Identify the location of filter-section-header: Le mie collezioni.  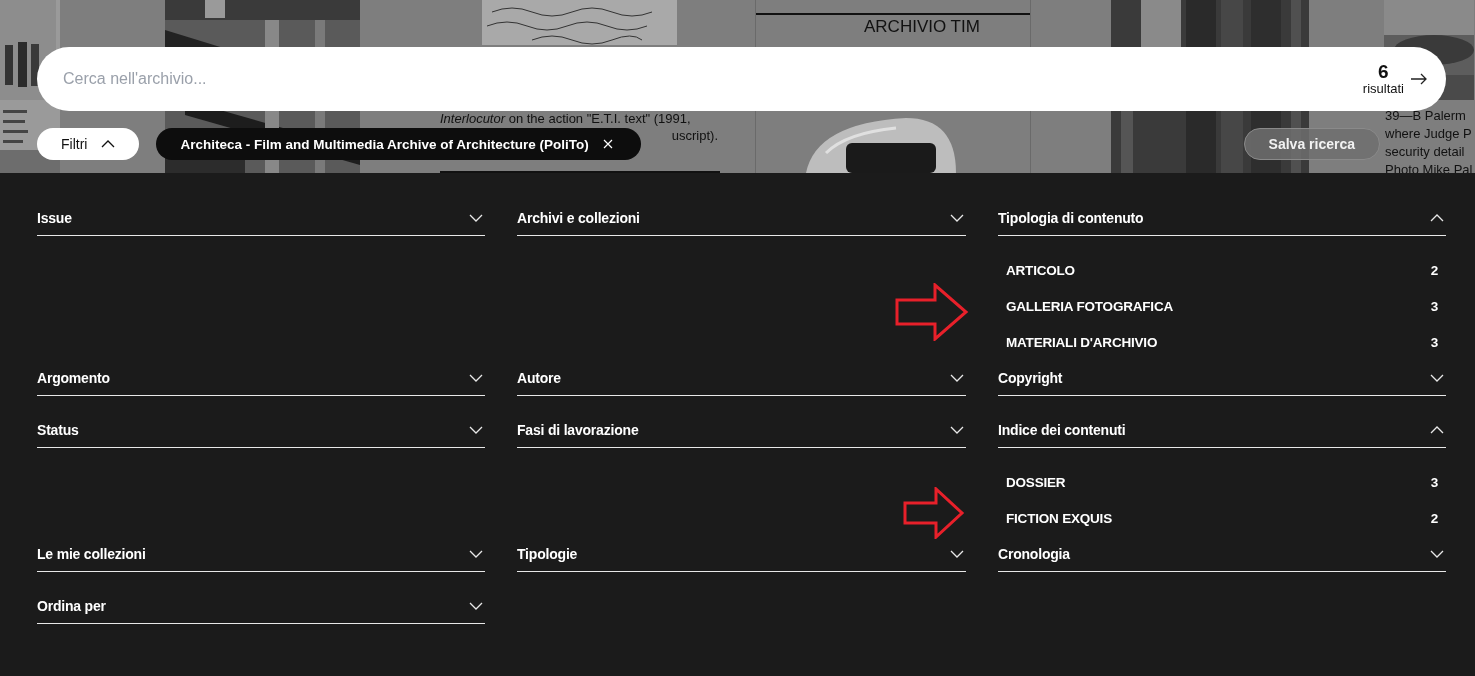
(261, 554).